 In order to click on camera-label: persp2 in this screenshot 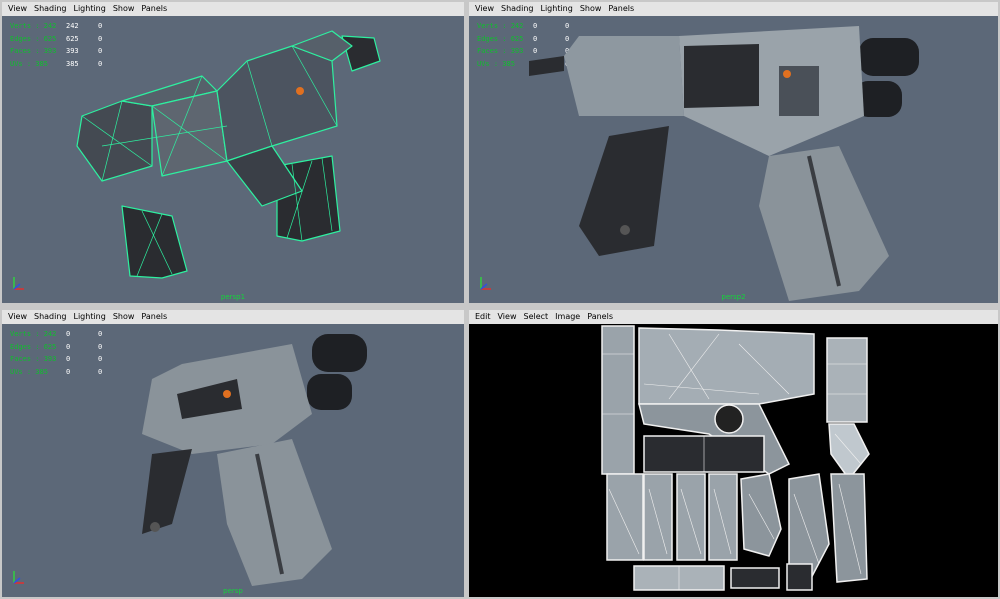, I will do `click(733, 297)`.